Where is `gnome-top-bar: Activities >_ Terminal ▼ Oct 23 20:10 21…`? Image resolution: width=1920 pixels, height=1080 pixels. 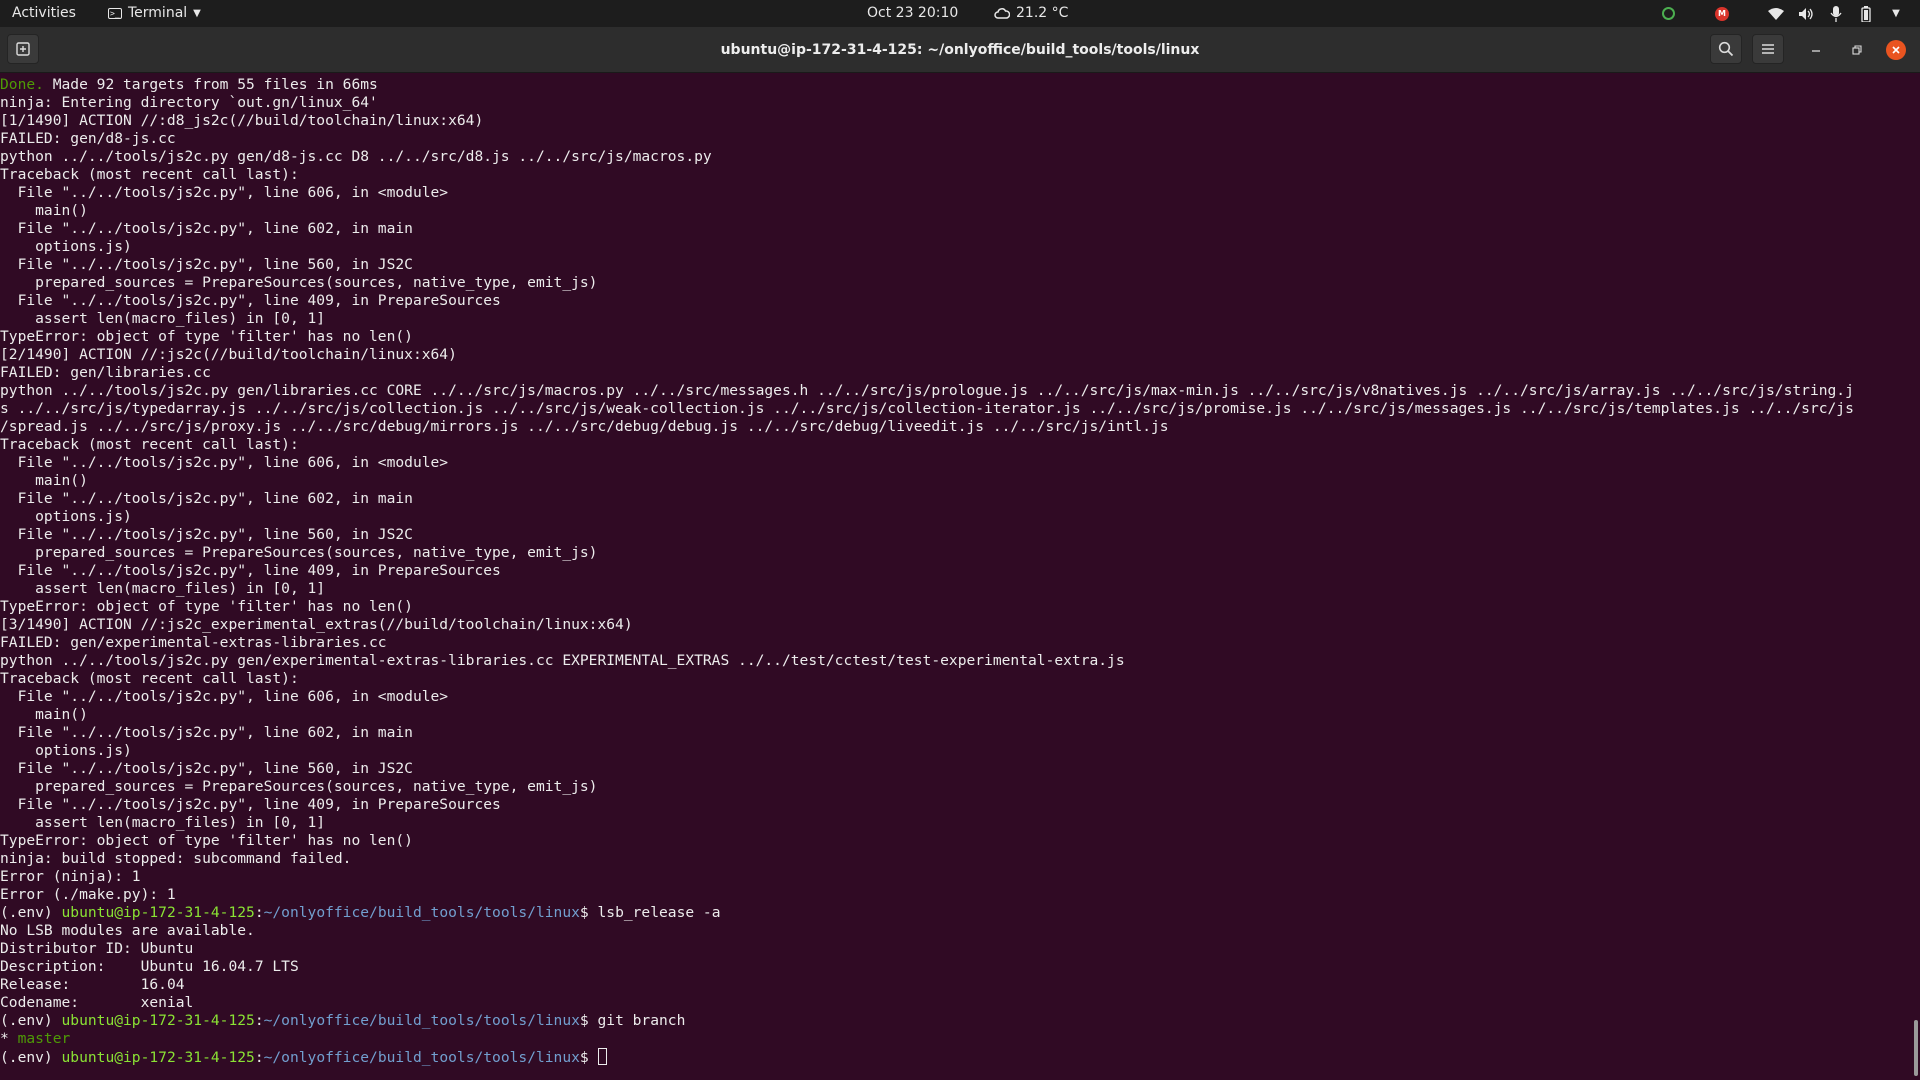 gnome-top-bar: Activities >_ Terminal ▼ Oct 23 20:10 21… is located at coordinates (960, 13).